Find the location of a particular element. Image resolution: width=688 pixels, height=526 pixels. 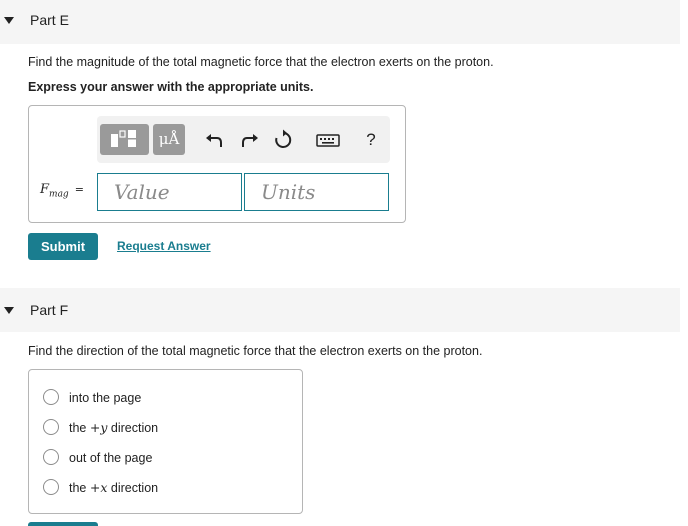

part-f-title: Part F is located at coordinates (49, 310).